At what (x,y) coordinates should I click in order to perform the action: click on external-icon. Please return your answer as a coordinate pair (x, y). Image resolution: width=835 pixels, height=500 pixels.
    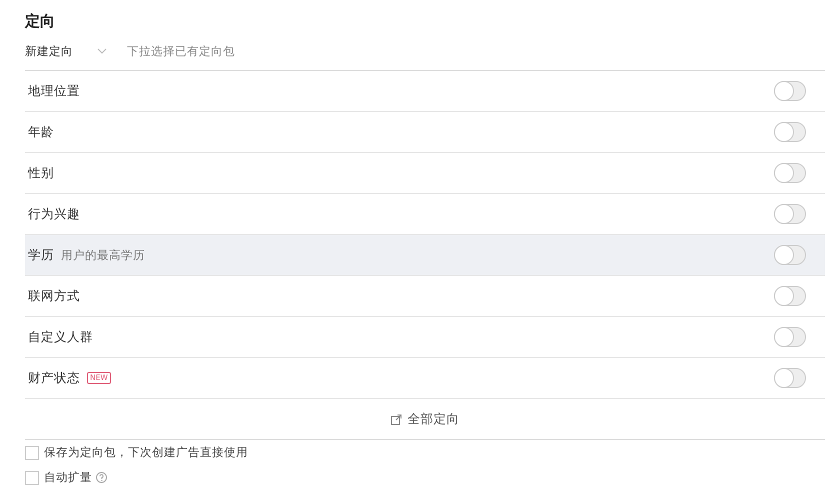
    Looking at the image, I should click on (396, 419).